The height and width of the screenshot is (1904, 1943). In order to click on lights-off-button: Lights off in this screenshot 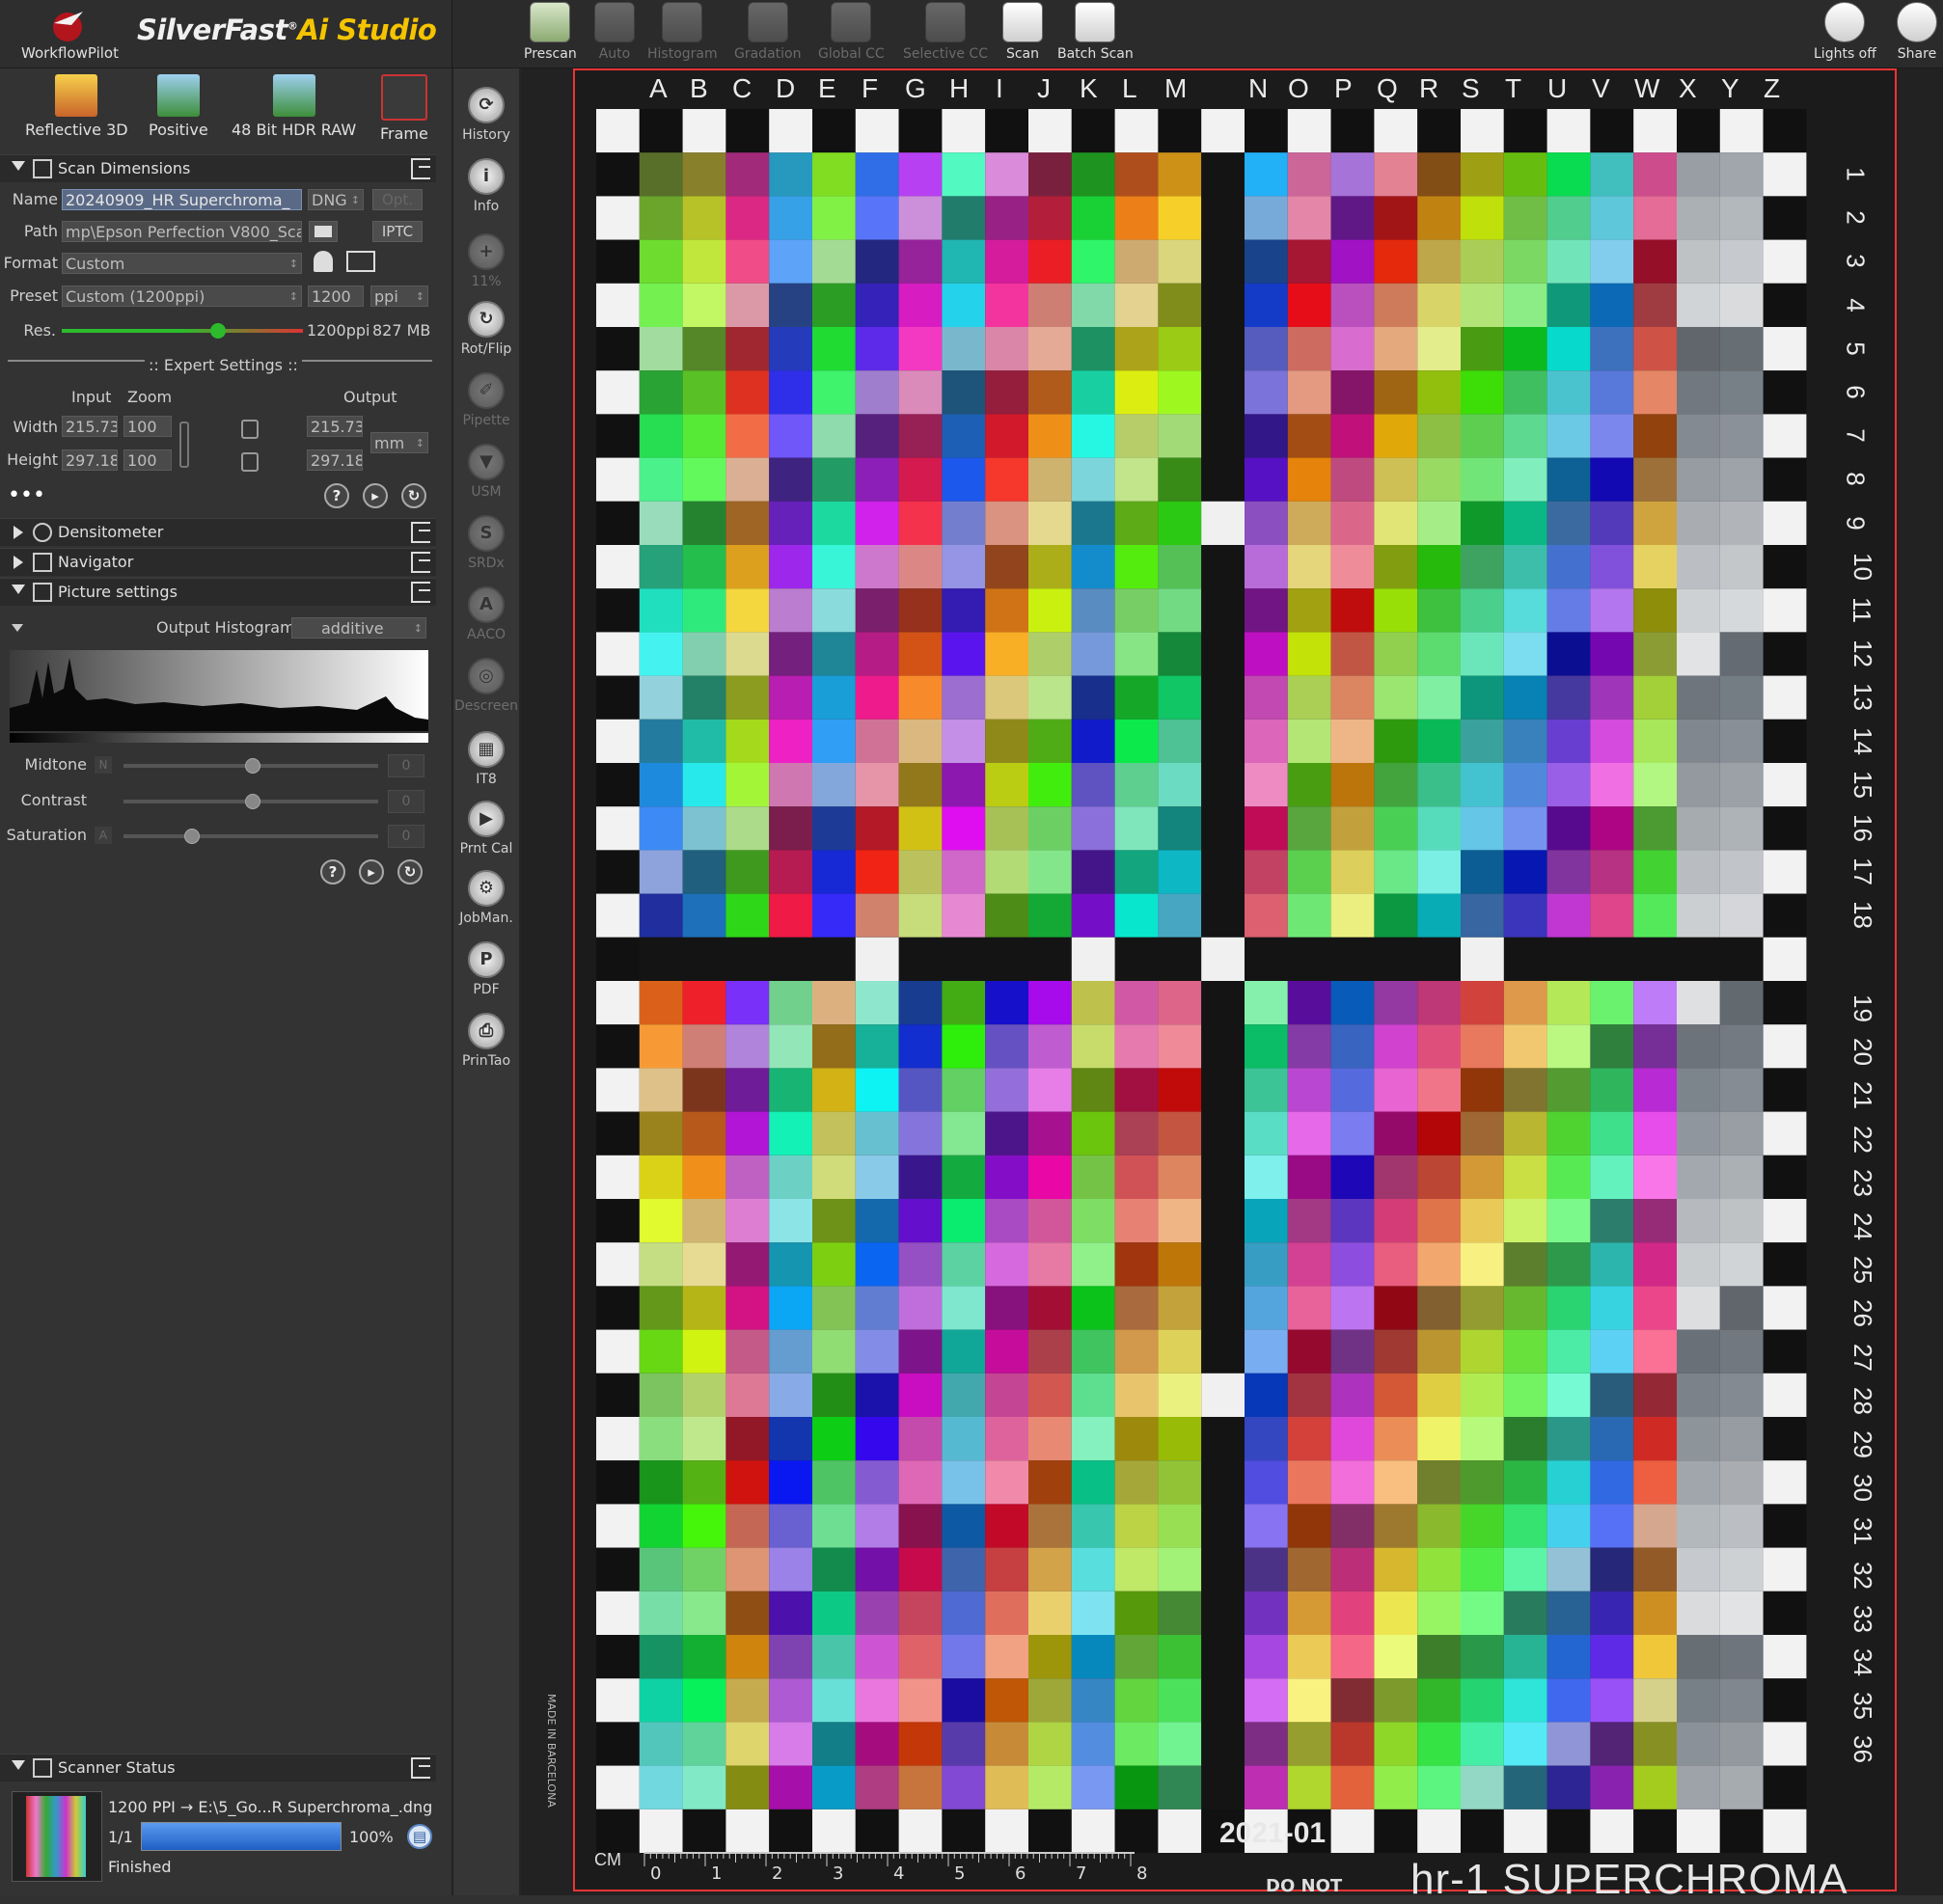, I will do `click(1845, 32)`.